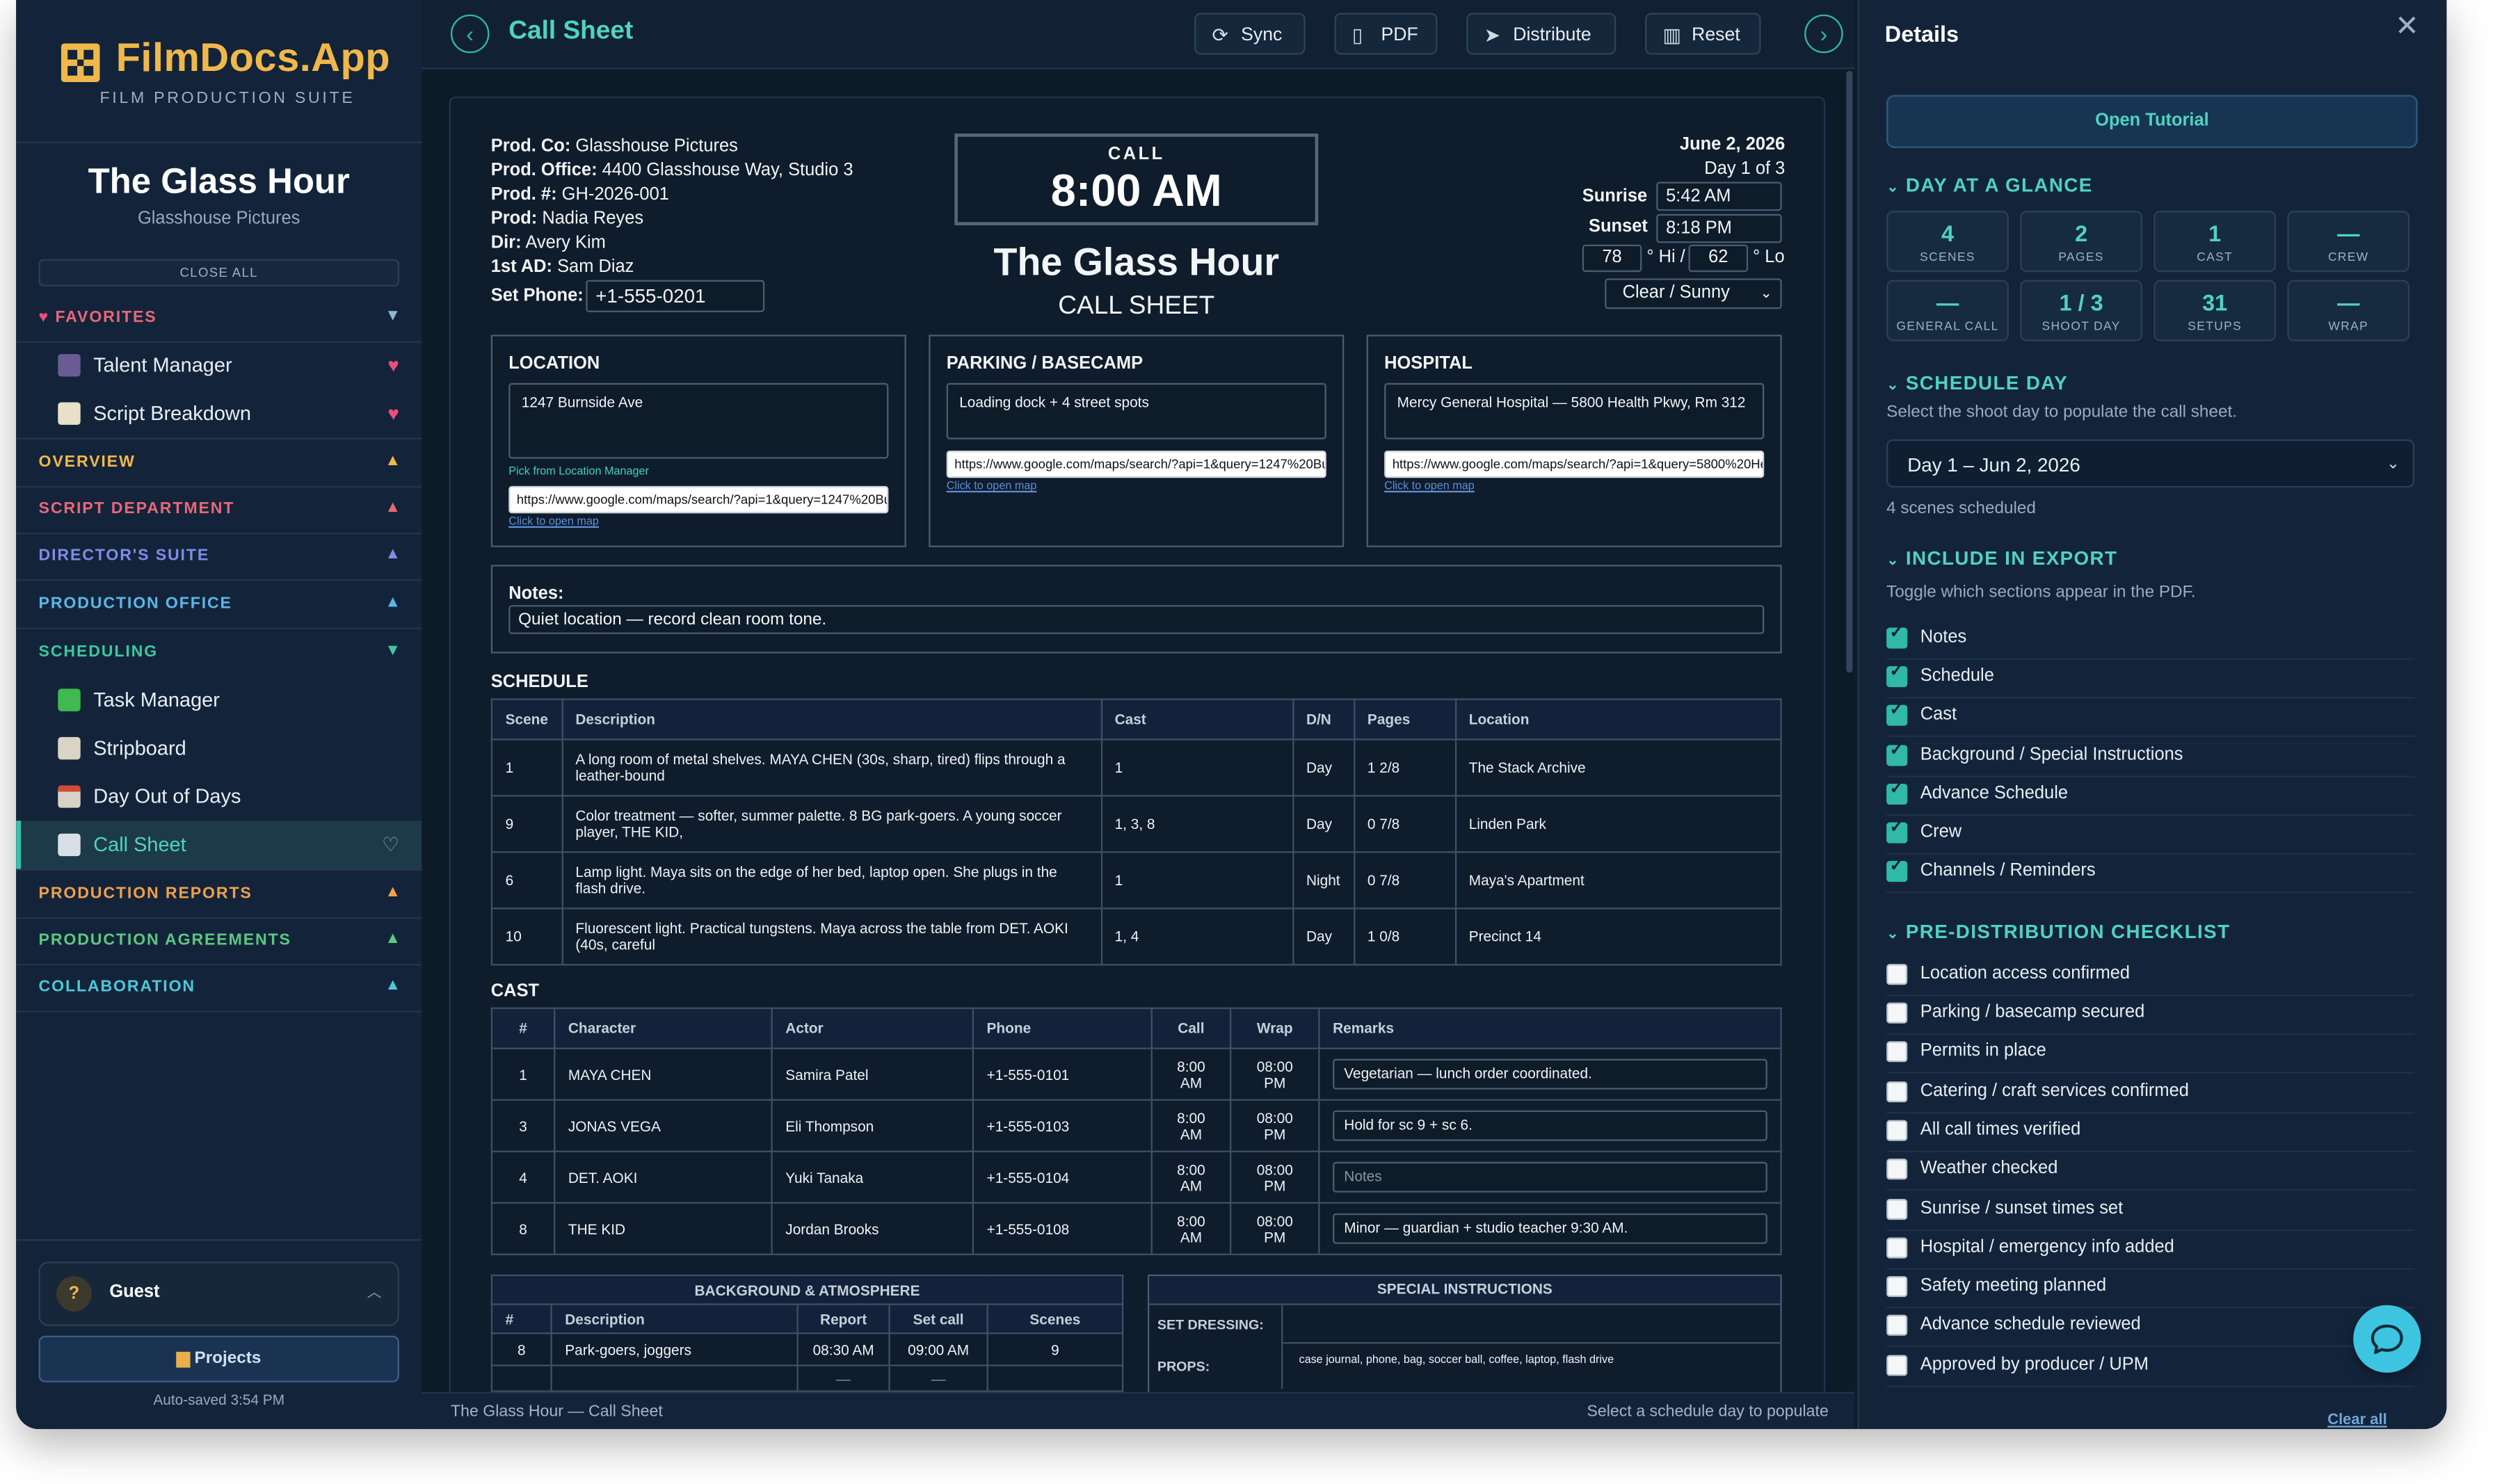 The image size is (2511, 1484). I want to click on sidebar-section-overview: OVERVIEW ▲, so click(219, 463).